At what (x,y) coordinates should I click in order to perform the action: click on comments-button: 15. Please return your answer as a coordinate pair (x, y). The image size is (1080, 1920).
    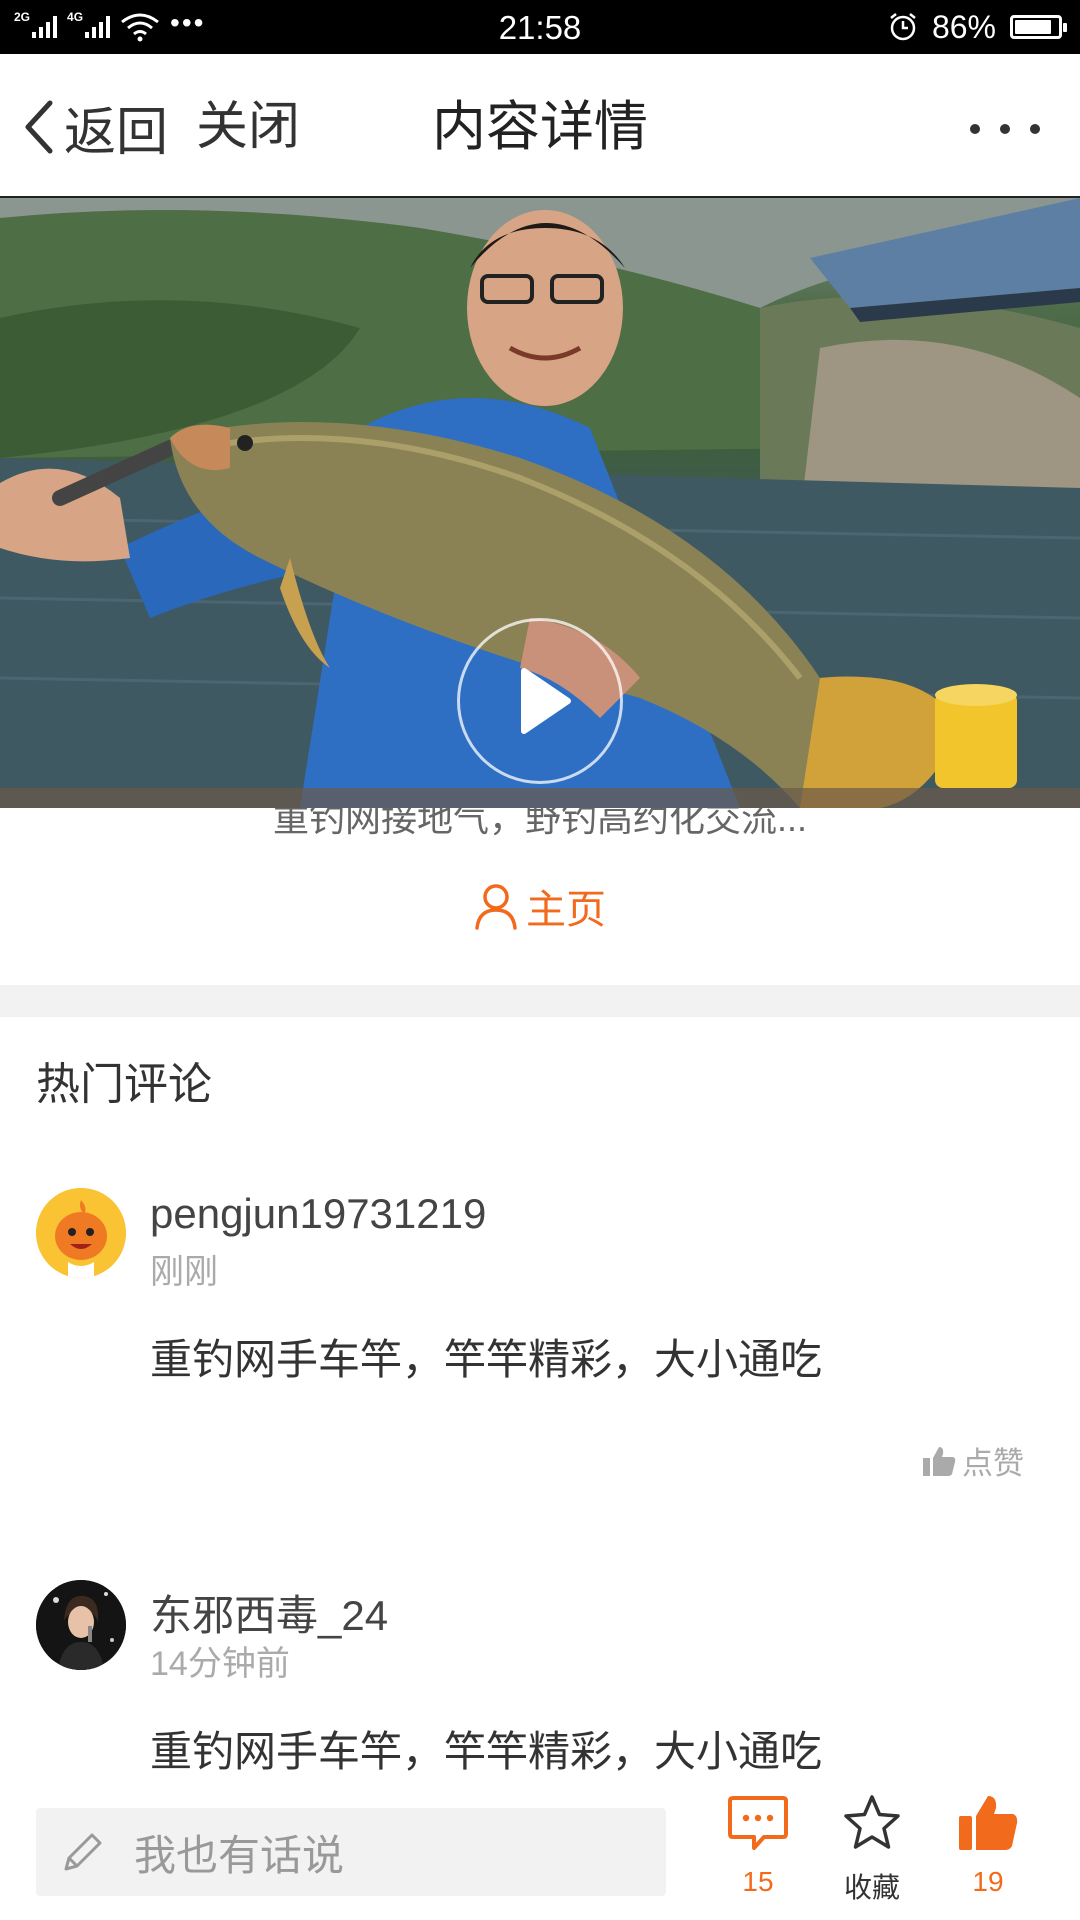
    Looking at the image, I should click on (758, 1854).